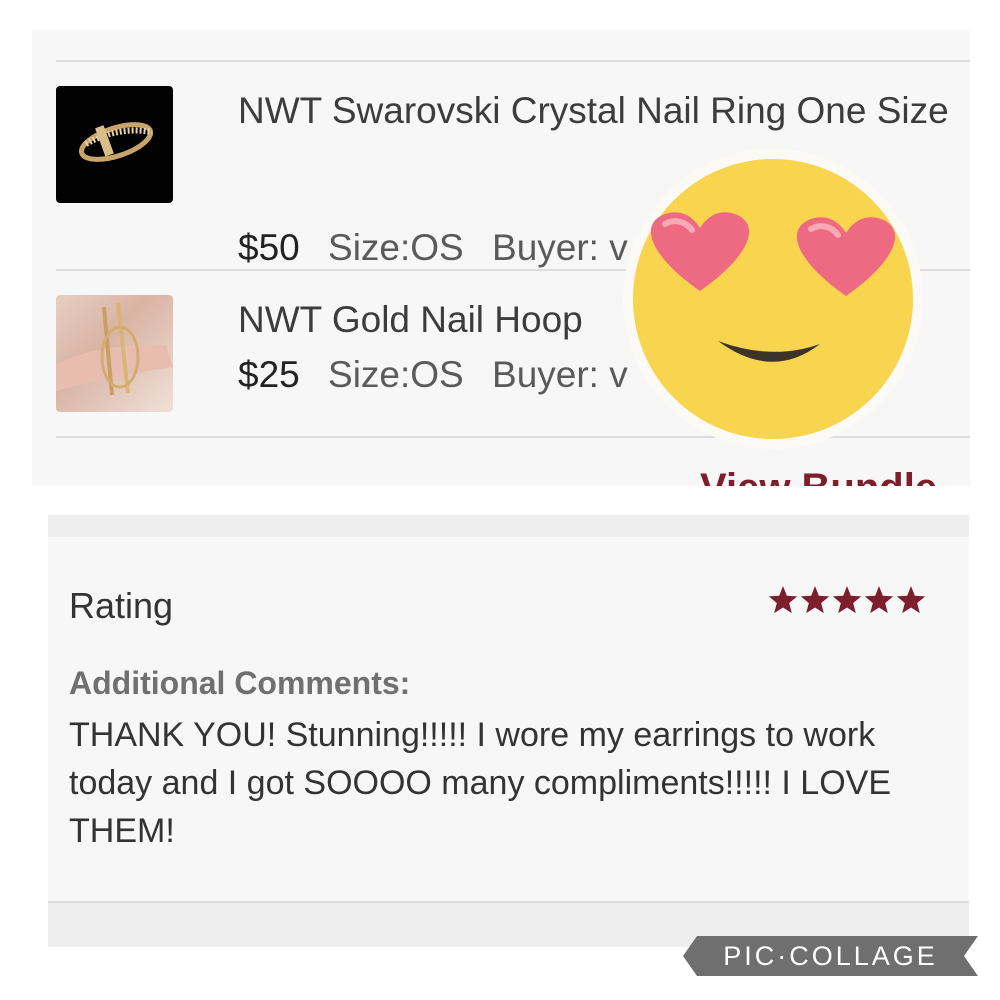 Image resolution: width=1000 pixels, height=1000 pixels. I want to click on hoop-photo-icon, so click(114, 349).